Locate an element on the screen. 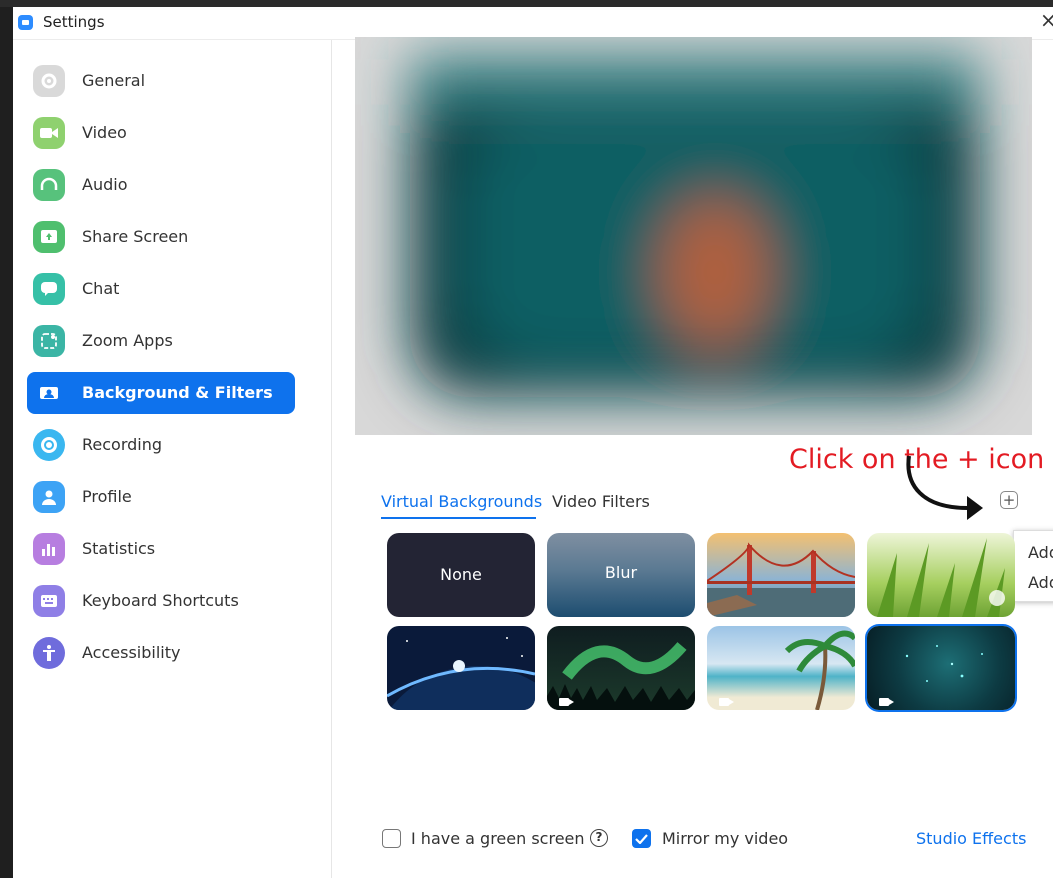  sidebar-item-label: Video is located at coordinates (104, 132).